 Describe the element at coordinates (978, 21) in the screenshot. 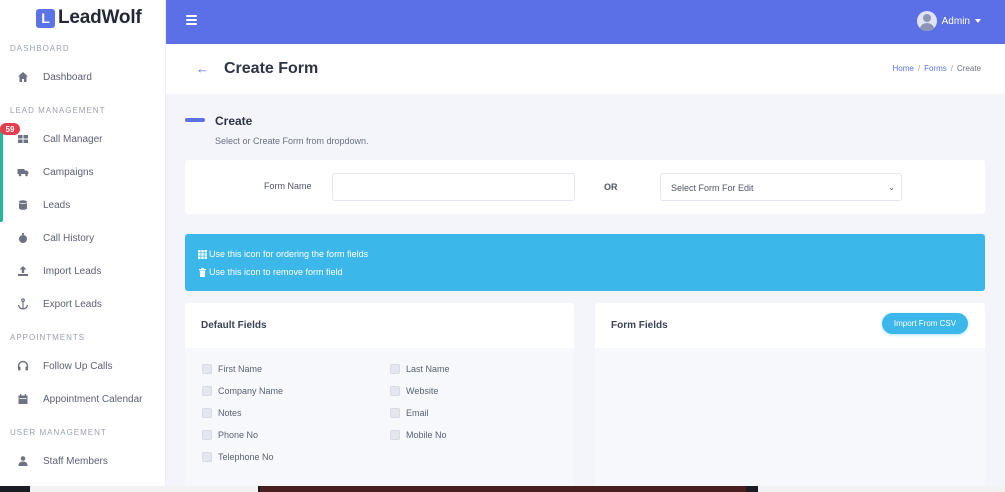

I see `caret-down-icon` at that location.